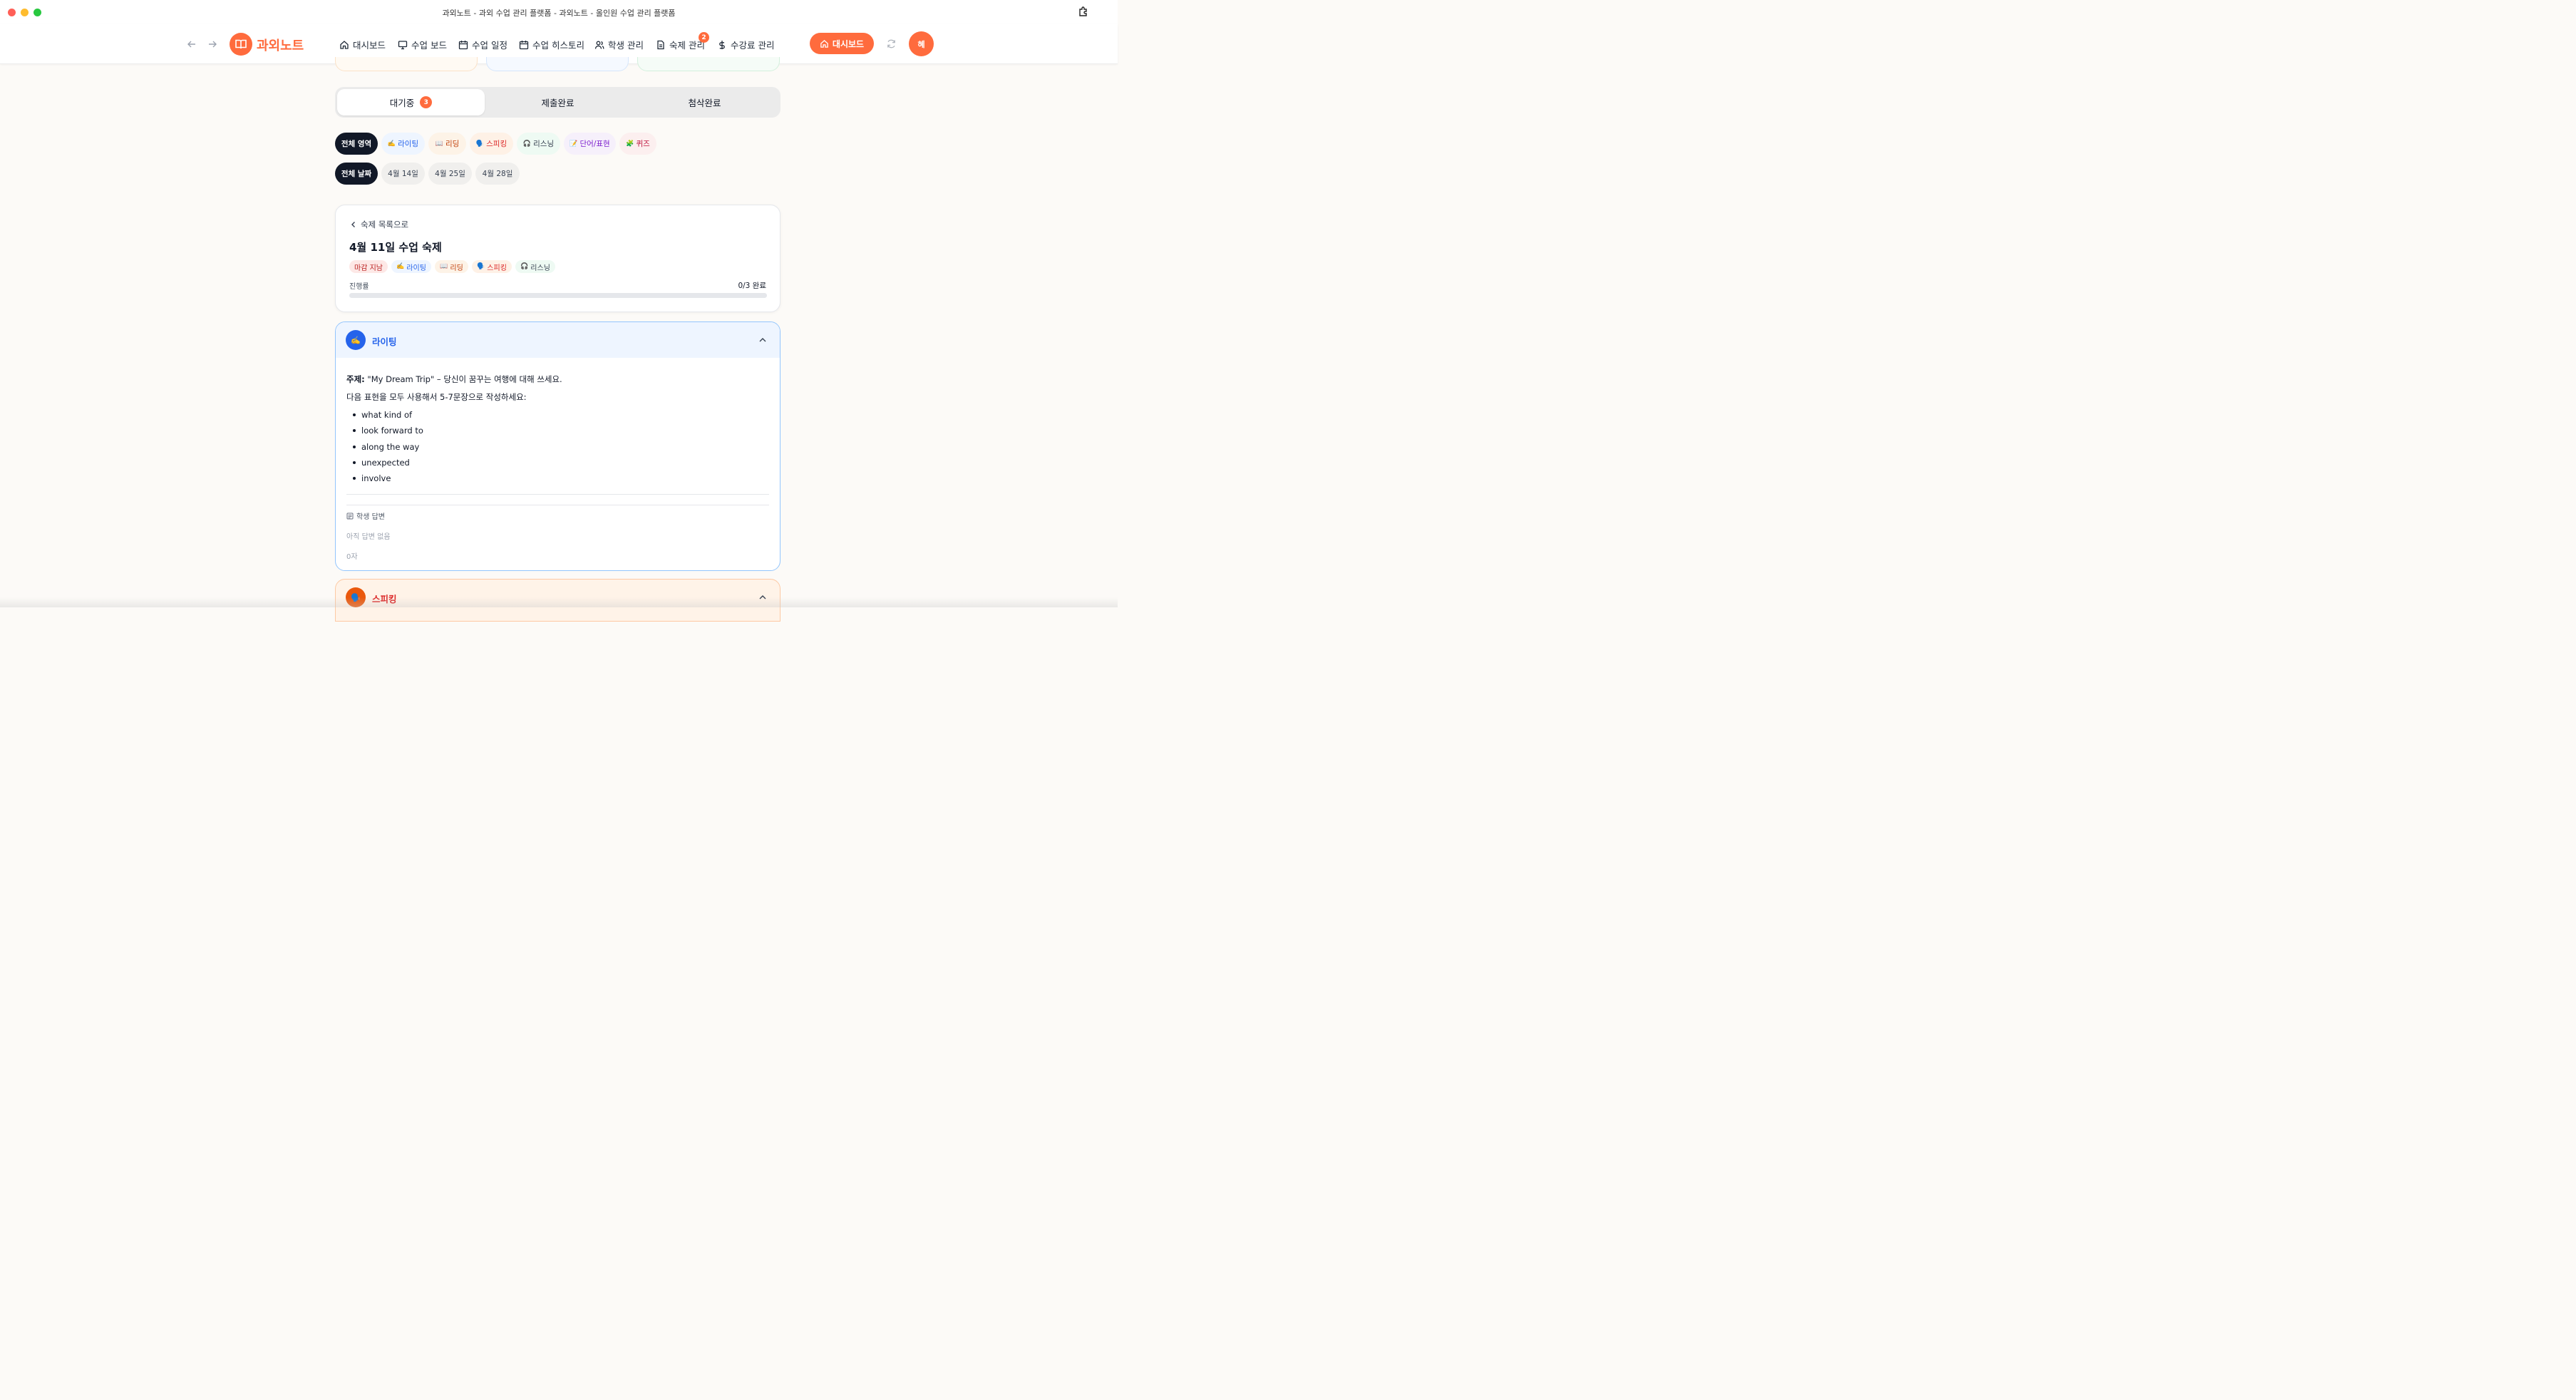 The width and height of the screenshot is (2576, 1400). What do you see at coordinates (390, 447) in the screenshot?
I see `expression-text: along the way` at bounding box center [390, 447].